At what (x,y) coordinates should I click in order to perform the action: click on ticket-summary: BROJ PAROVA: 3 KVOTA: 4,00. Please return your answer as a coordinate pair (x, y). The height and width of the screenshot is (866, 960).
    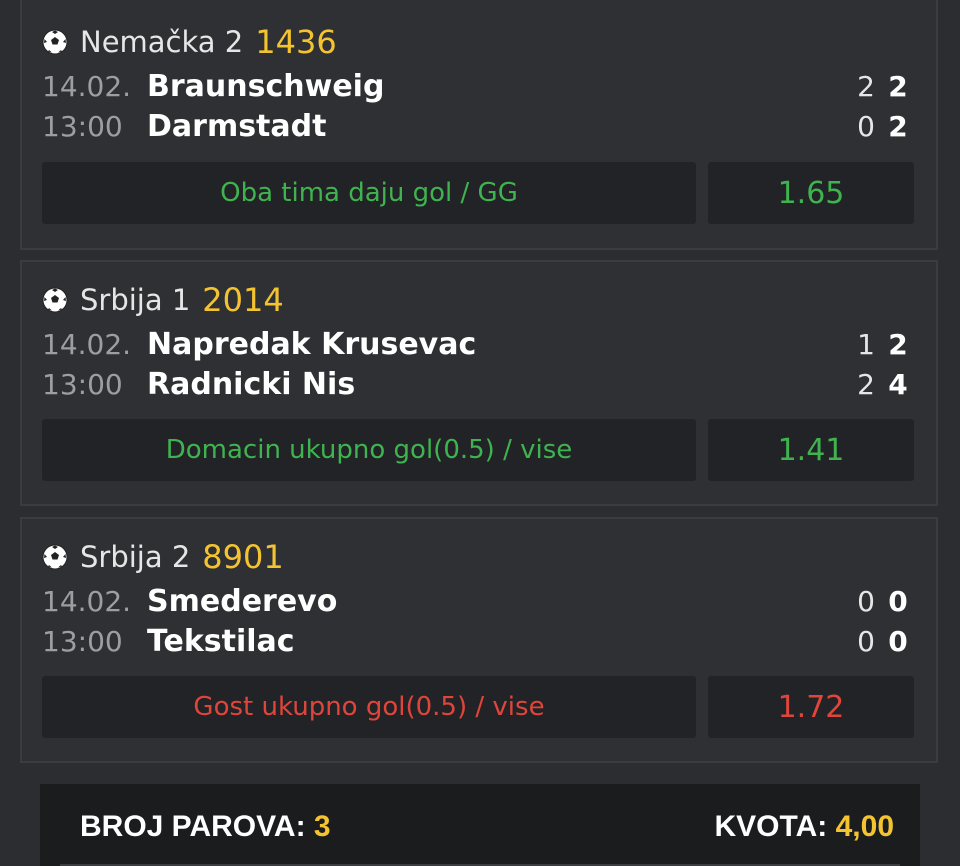
    Looking at the image, I should click on (480, 825).